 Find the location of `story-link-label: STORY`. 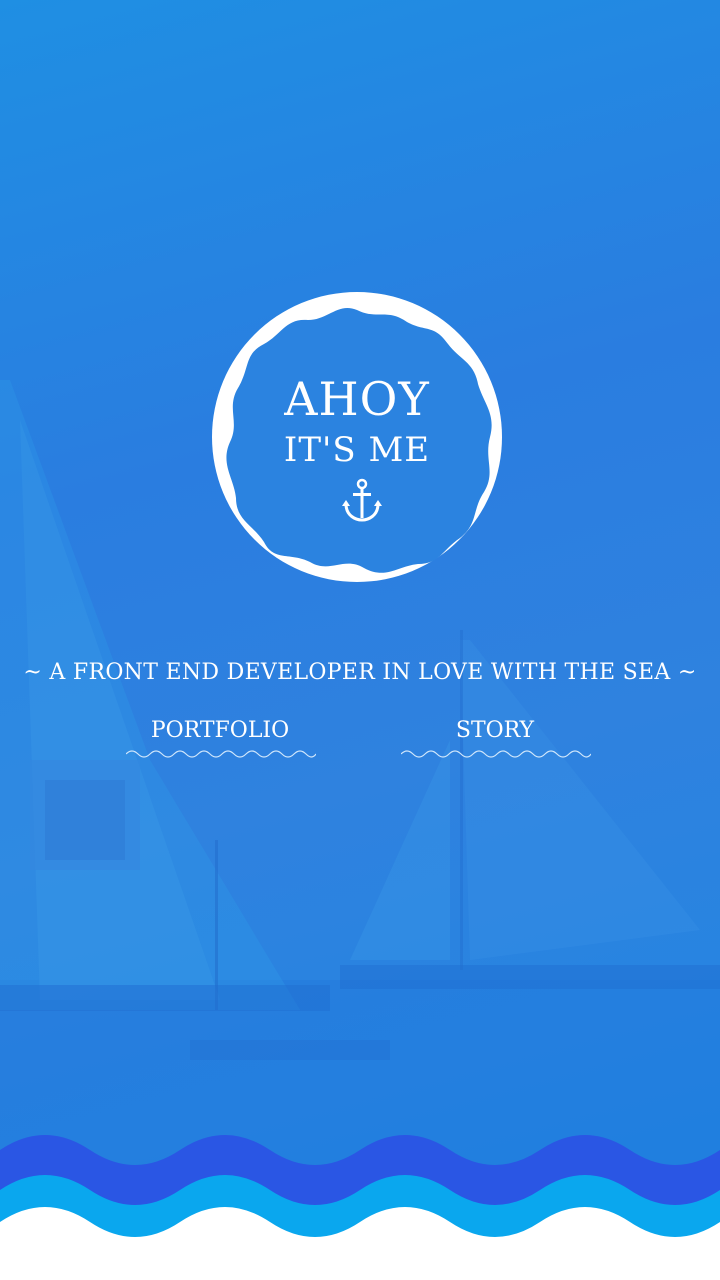

story-link-label: STORY is located at coordinates (495, 730).